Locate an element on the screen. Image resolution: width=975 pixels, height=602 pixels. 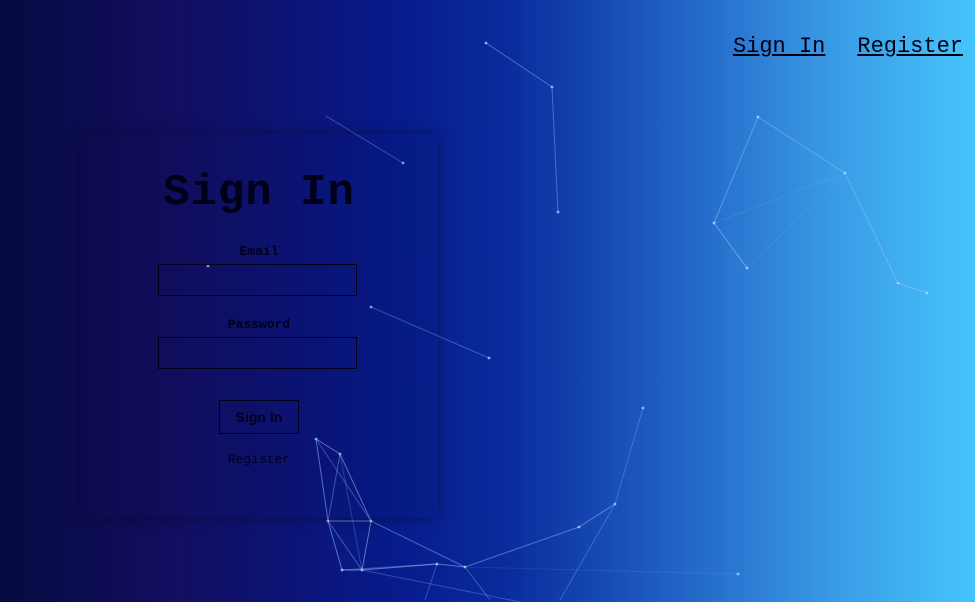
sign-in-button: Sign In is located at coordinates (259, 417).